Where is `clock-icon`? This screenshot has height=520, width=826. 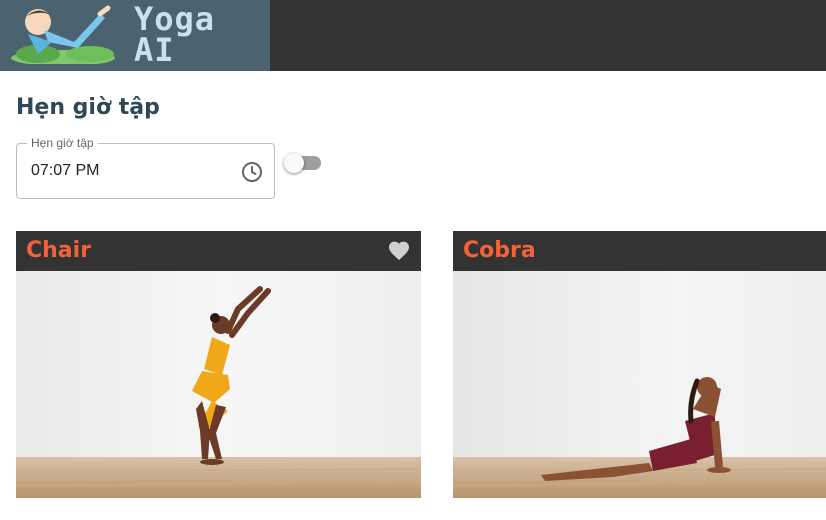 clock-icon is located at coordinates (252, 172).